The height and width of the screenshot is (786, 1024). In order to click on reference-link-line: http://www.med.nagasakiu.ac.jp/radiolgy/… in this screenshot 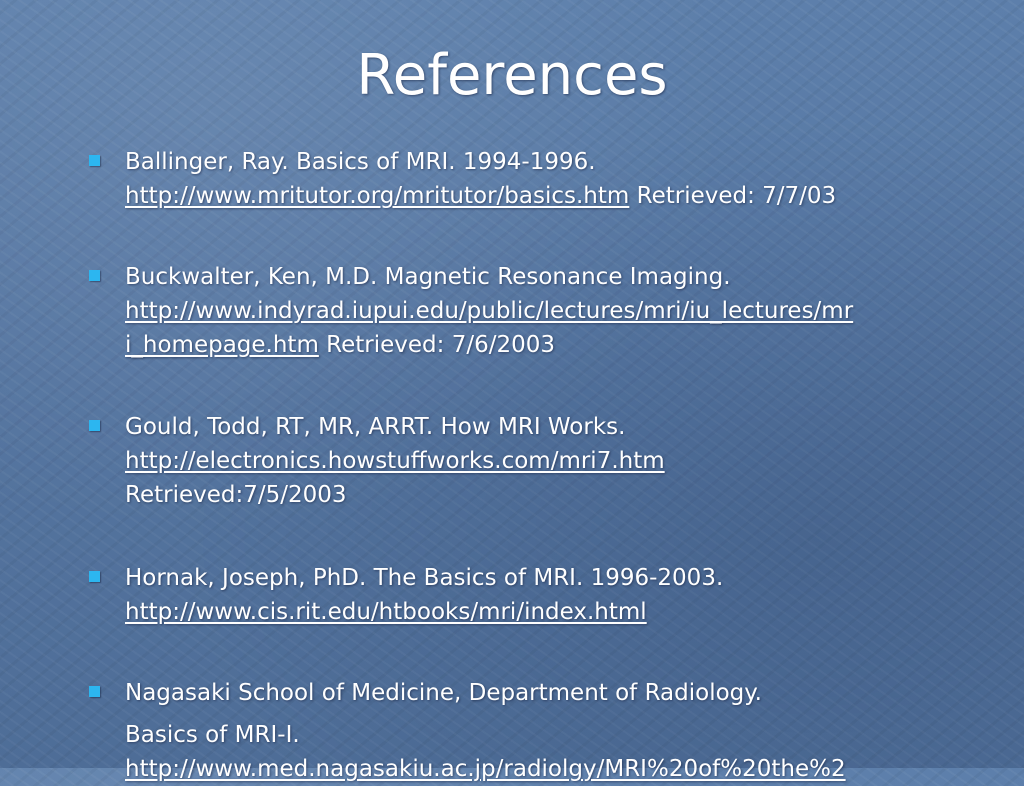, I will do `click(485, 769)`.